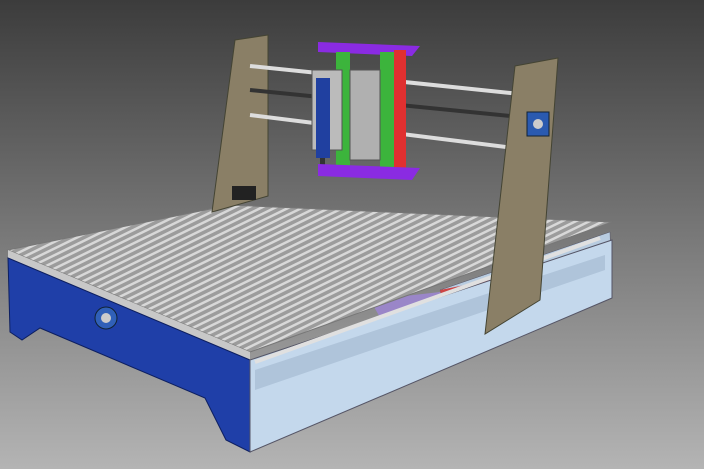 This screenshot has width=704, height=469. What do you see at coordinates (244, 193) in the screenshot?
I see `vent-grille` at bounding box center [244, 193].